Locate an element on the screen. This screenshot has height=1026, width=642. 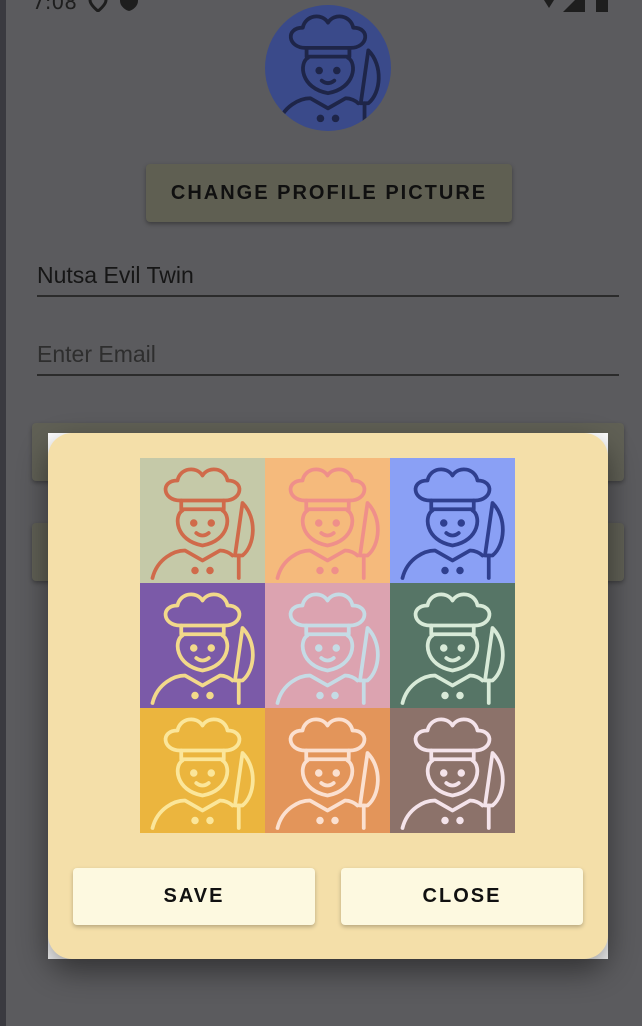
battery-icon is located at coordinates (602, 7).